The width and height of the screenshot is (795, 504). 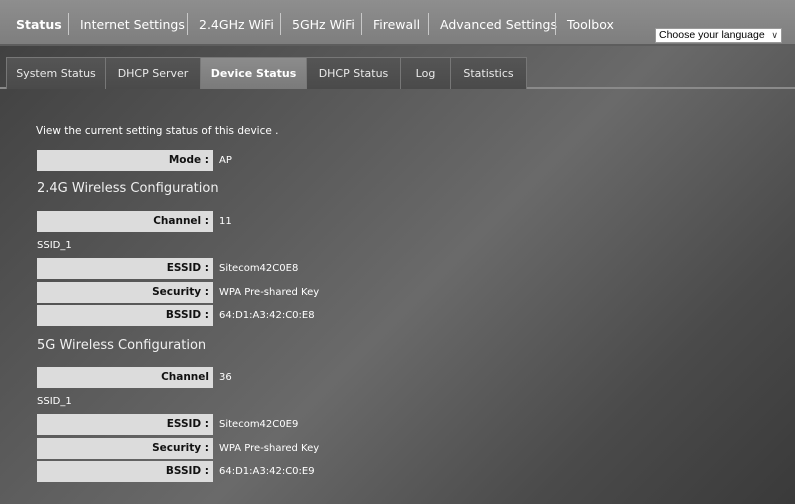 What do you see at coordinates (54, 245) in the screenshot?
I see `wifi24-ssid-label: SSID_1` at bounding box center [54, 245].